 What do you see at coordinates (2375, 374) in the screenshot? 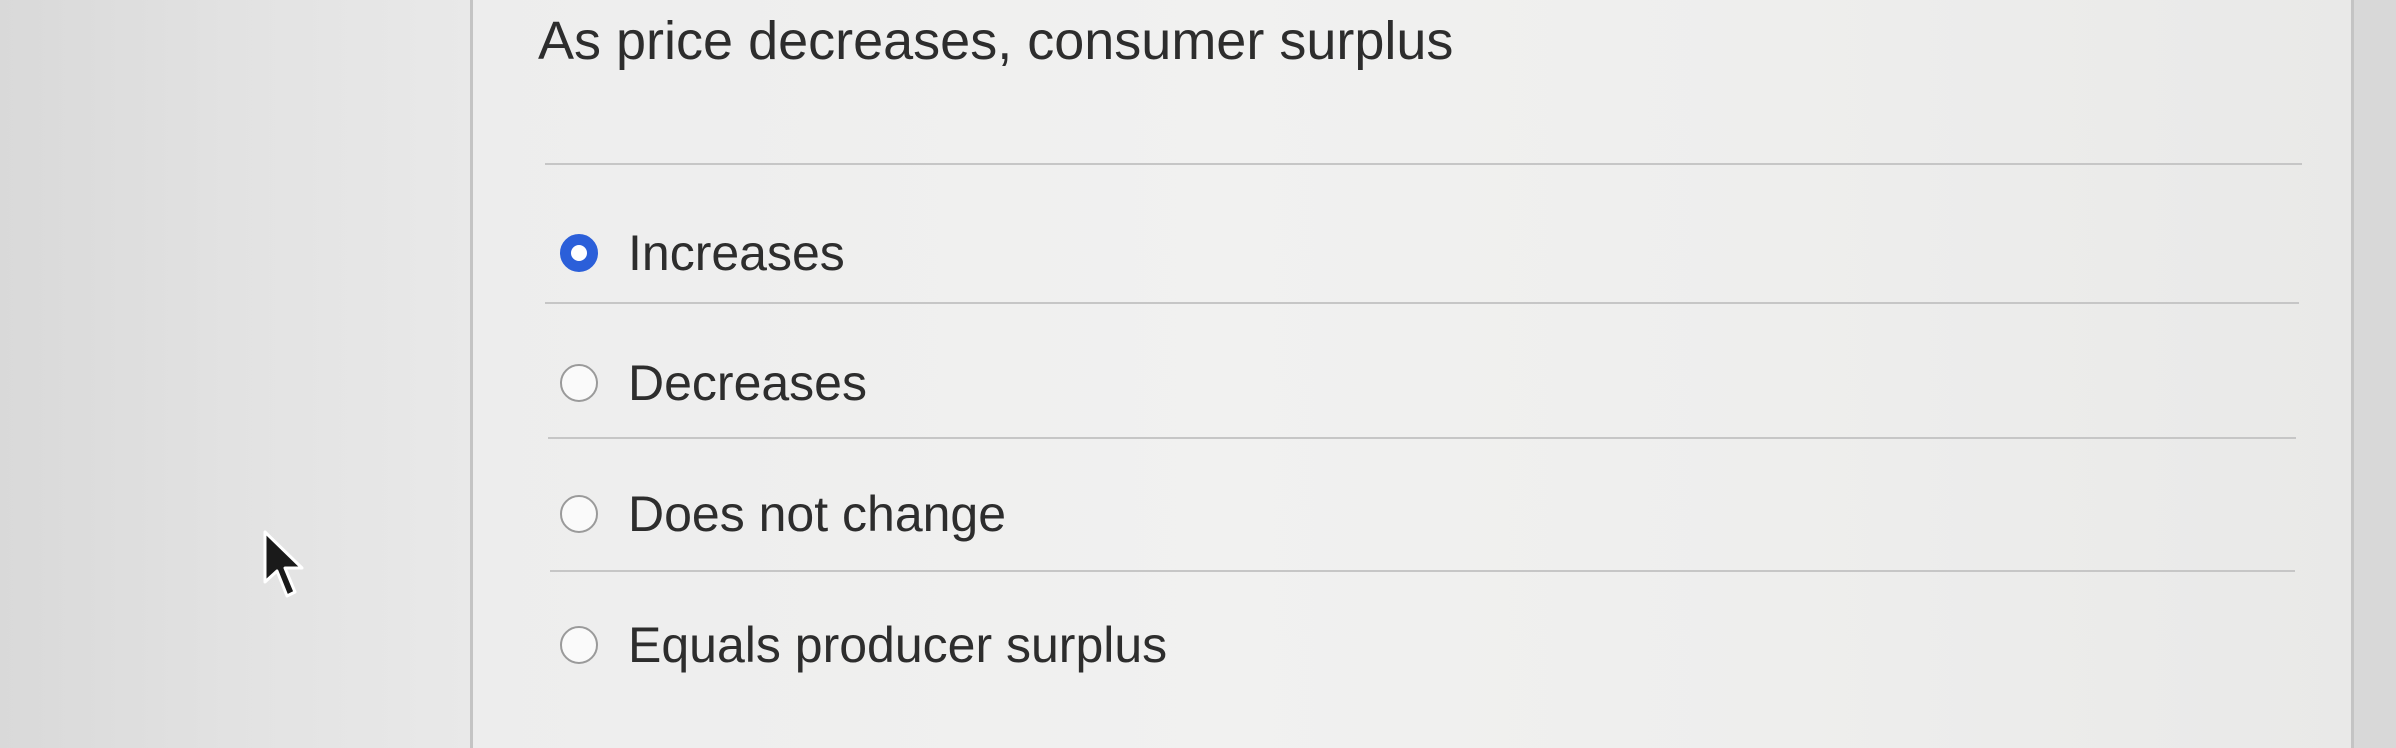
I see `right-gutter` at bounding box center [2375, 374].